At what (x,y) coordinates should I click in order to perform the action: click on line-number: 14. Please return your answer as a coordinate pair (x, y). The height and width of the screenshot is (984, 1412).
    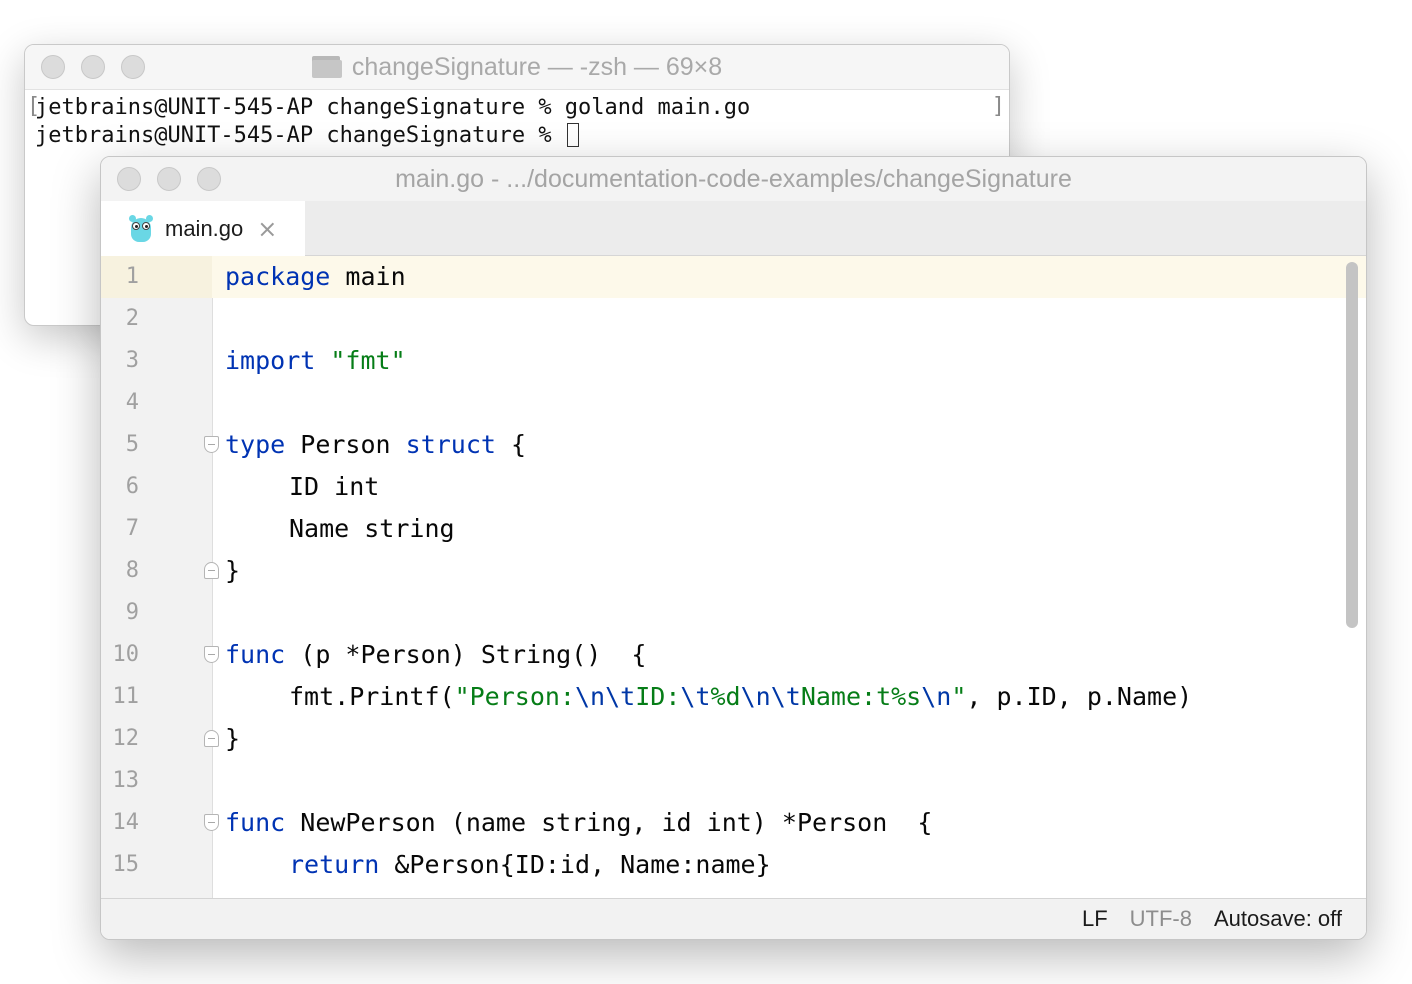
    Looking at the image, I should click on (126, 822).